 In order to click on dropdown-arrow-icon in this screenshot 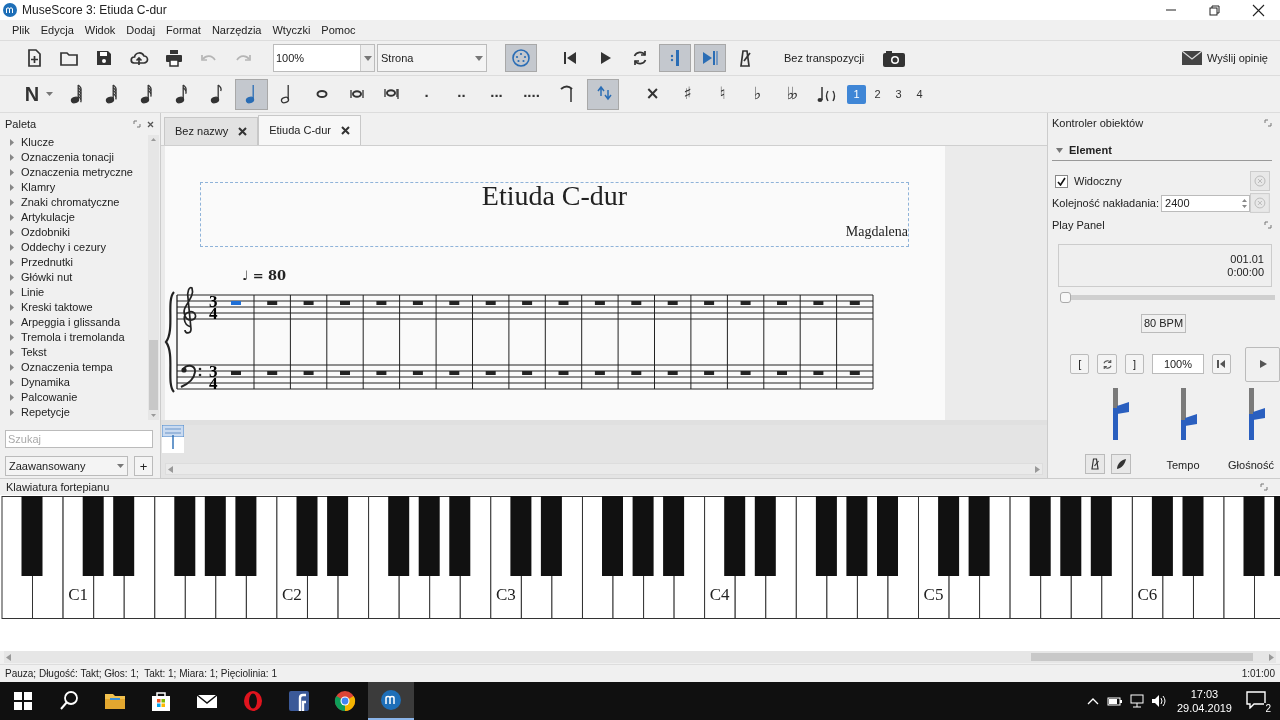, I will do `click(49, 94)`.